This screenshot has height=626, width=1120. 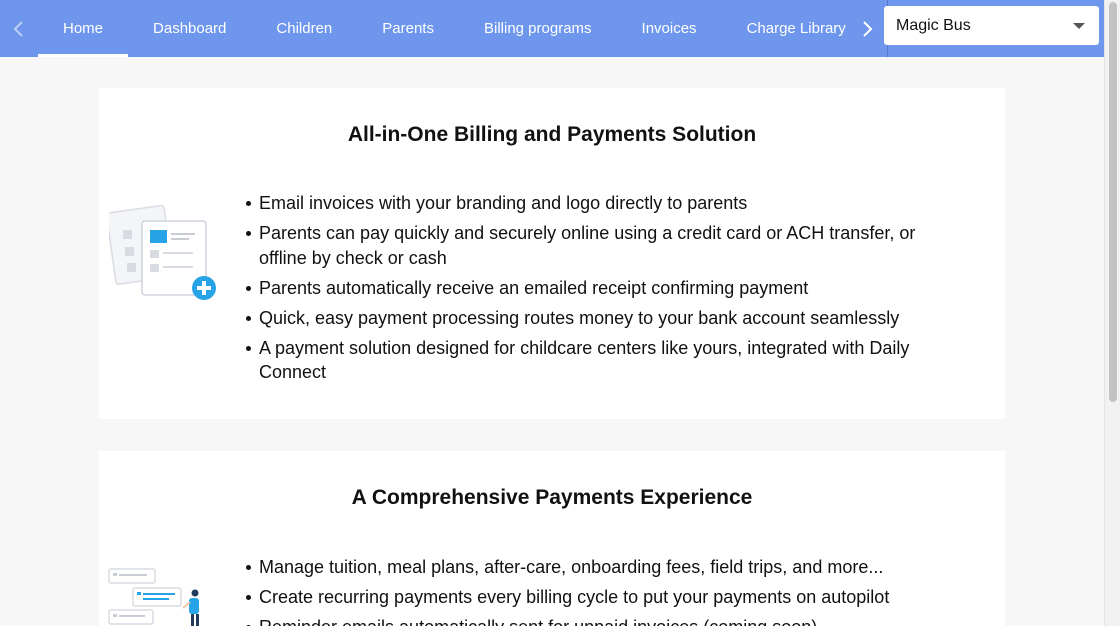 What do you see at coordinates (552, 134) in the screenshot?
I see `card-title: All-in-One Billing and Payments Solution` at bounding box center [552, 134].